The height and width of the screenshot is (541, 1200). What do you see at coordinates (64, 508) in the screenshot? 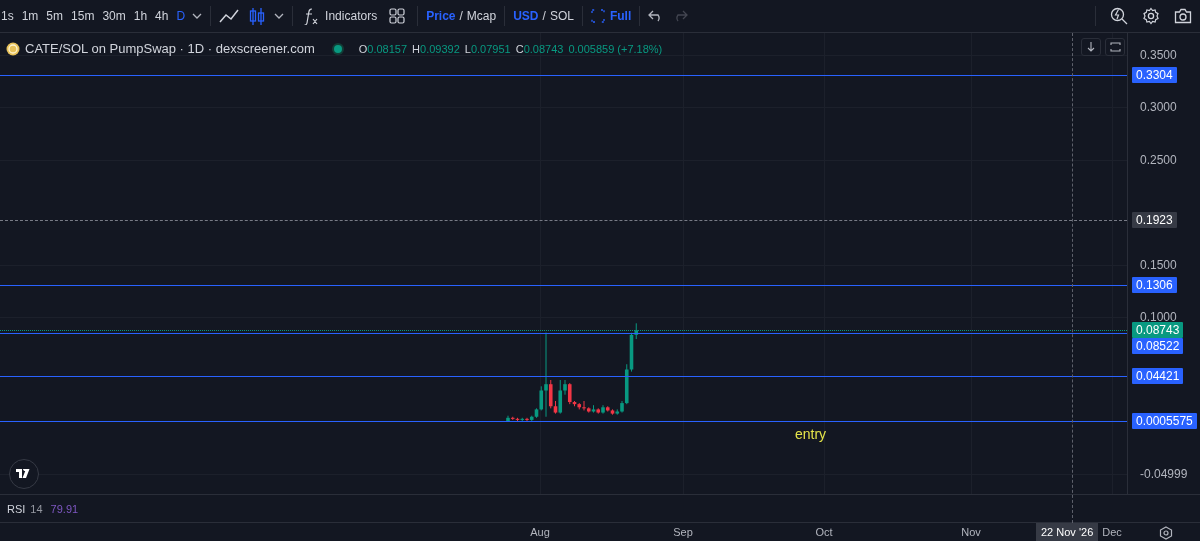
I see `indicator-value: 79.91` at bounding box center [64, 508].